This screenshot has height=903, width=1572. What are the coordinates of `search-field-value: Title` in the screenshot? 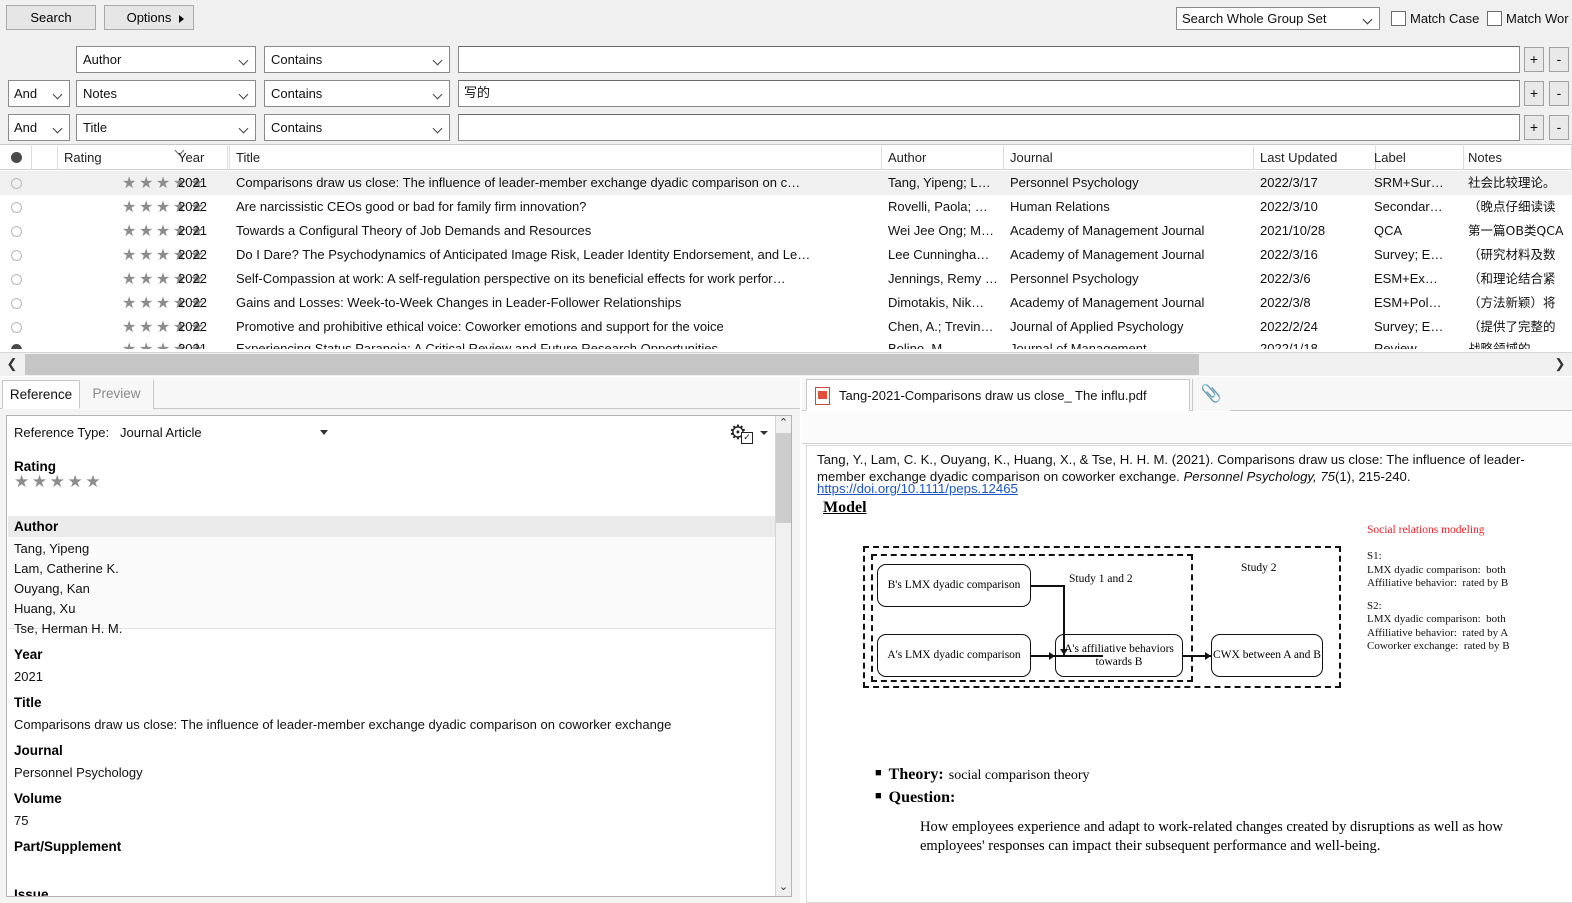 It's located at (95, 127).